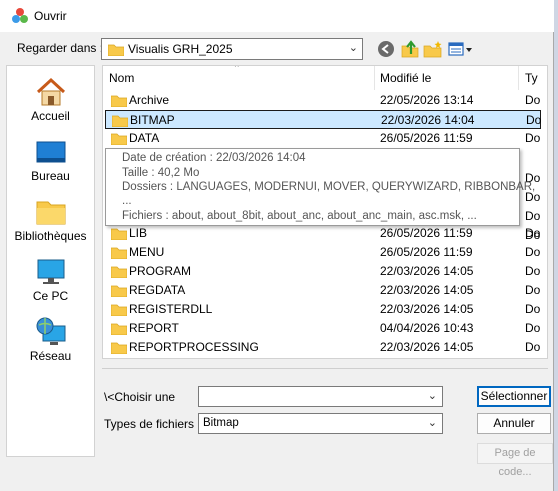 The height and width of the screenshot is (491, 558). I want to click on filename-label: \<Choisir une, so click(140, 397).